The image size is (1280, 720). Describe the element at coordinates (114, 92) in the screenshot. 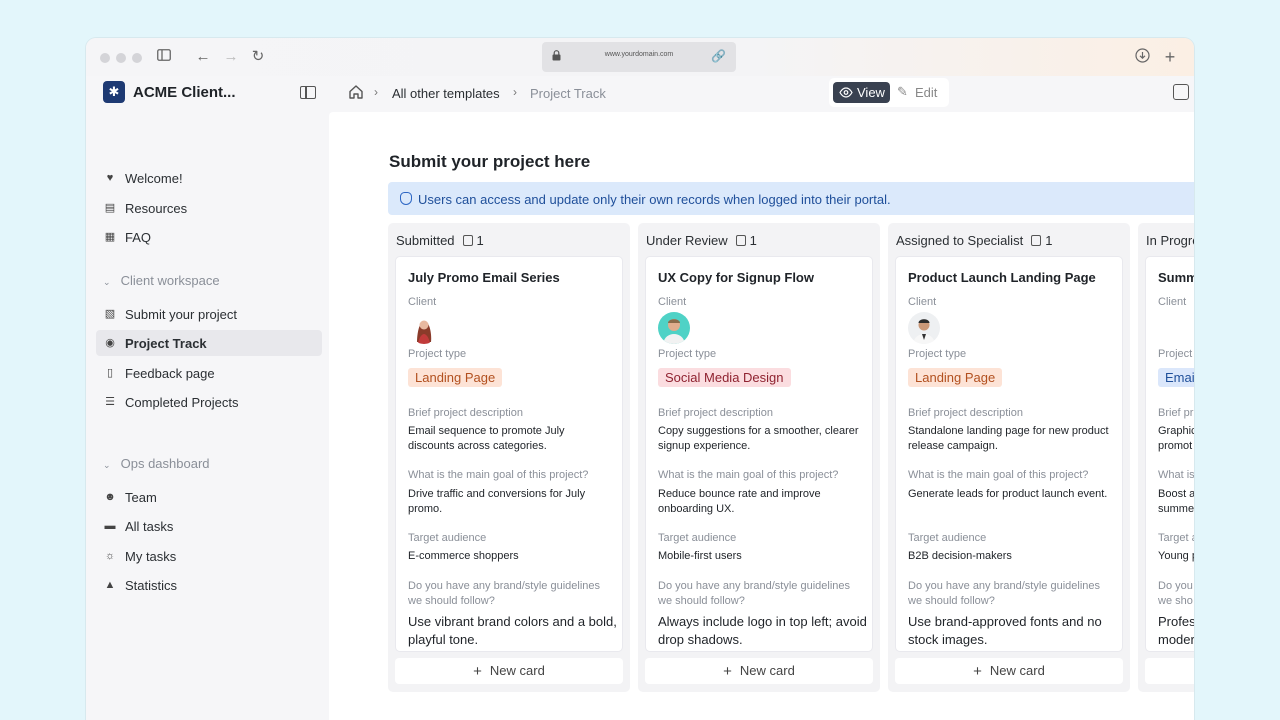

I see `app-logo-icon: ✱` at that location.